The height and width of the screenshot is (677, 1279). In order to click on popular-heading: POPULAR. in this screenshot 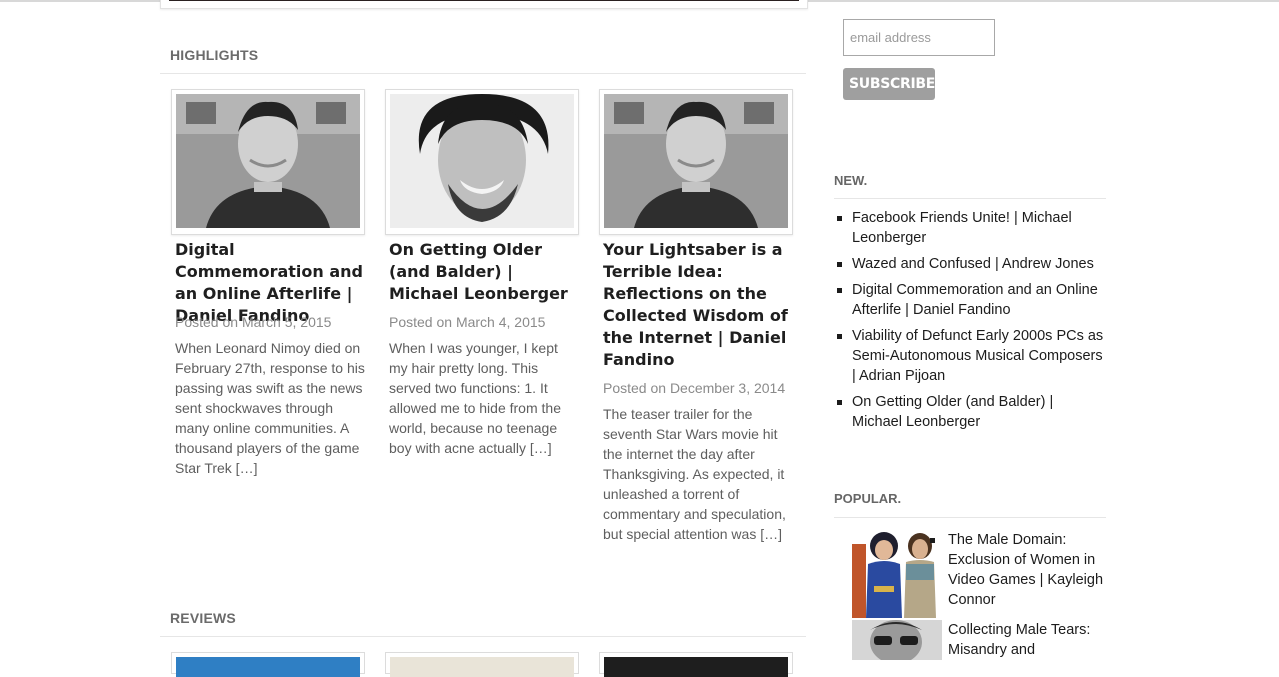, I will do `click(868, 498)`.